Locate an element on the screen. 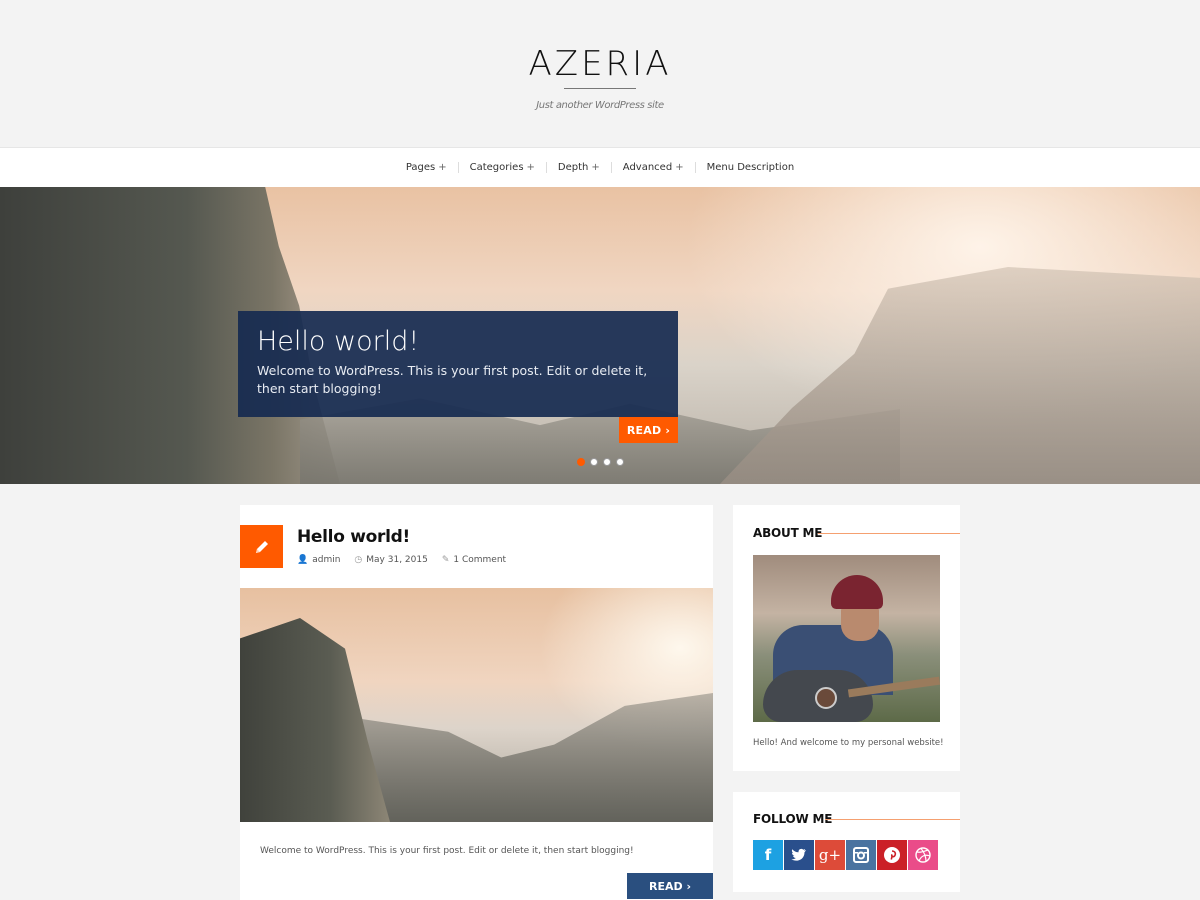 The image size is (1200, 900). nav-label: Menu Description is located at coordinates (750, 167).